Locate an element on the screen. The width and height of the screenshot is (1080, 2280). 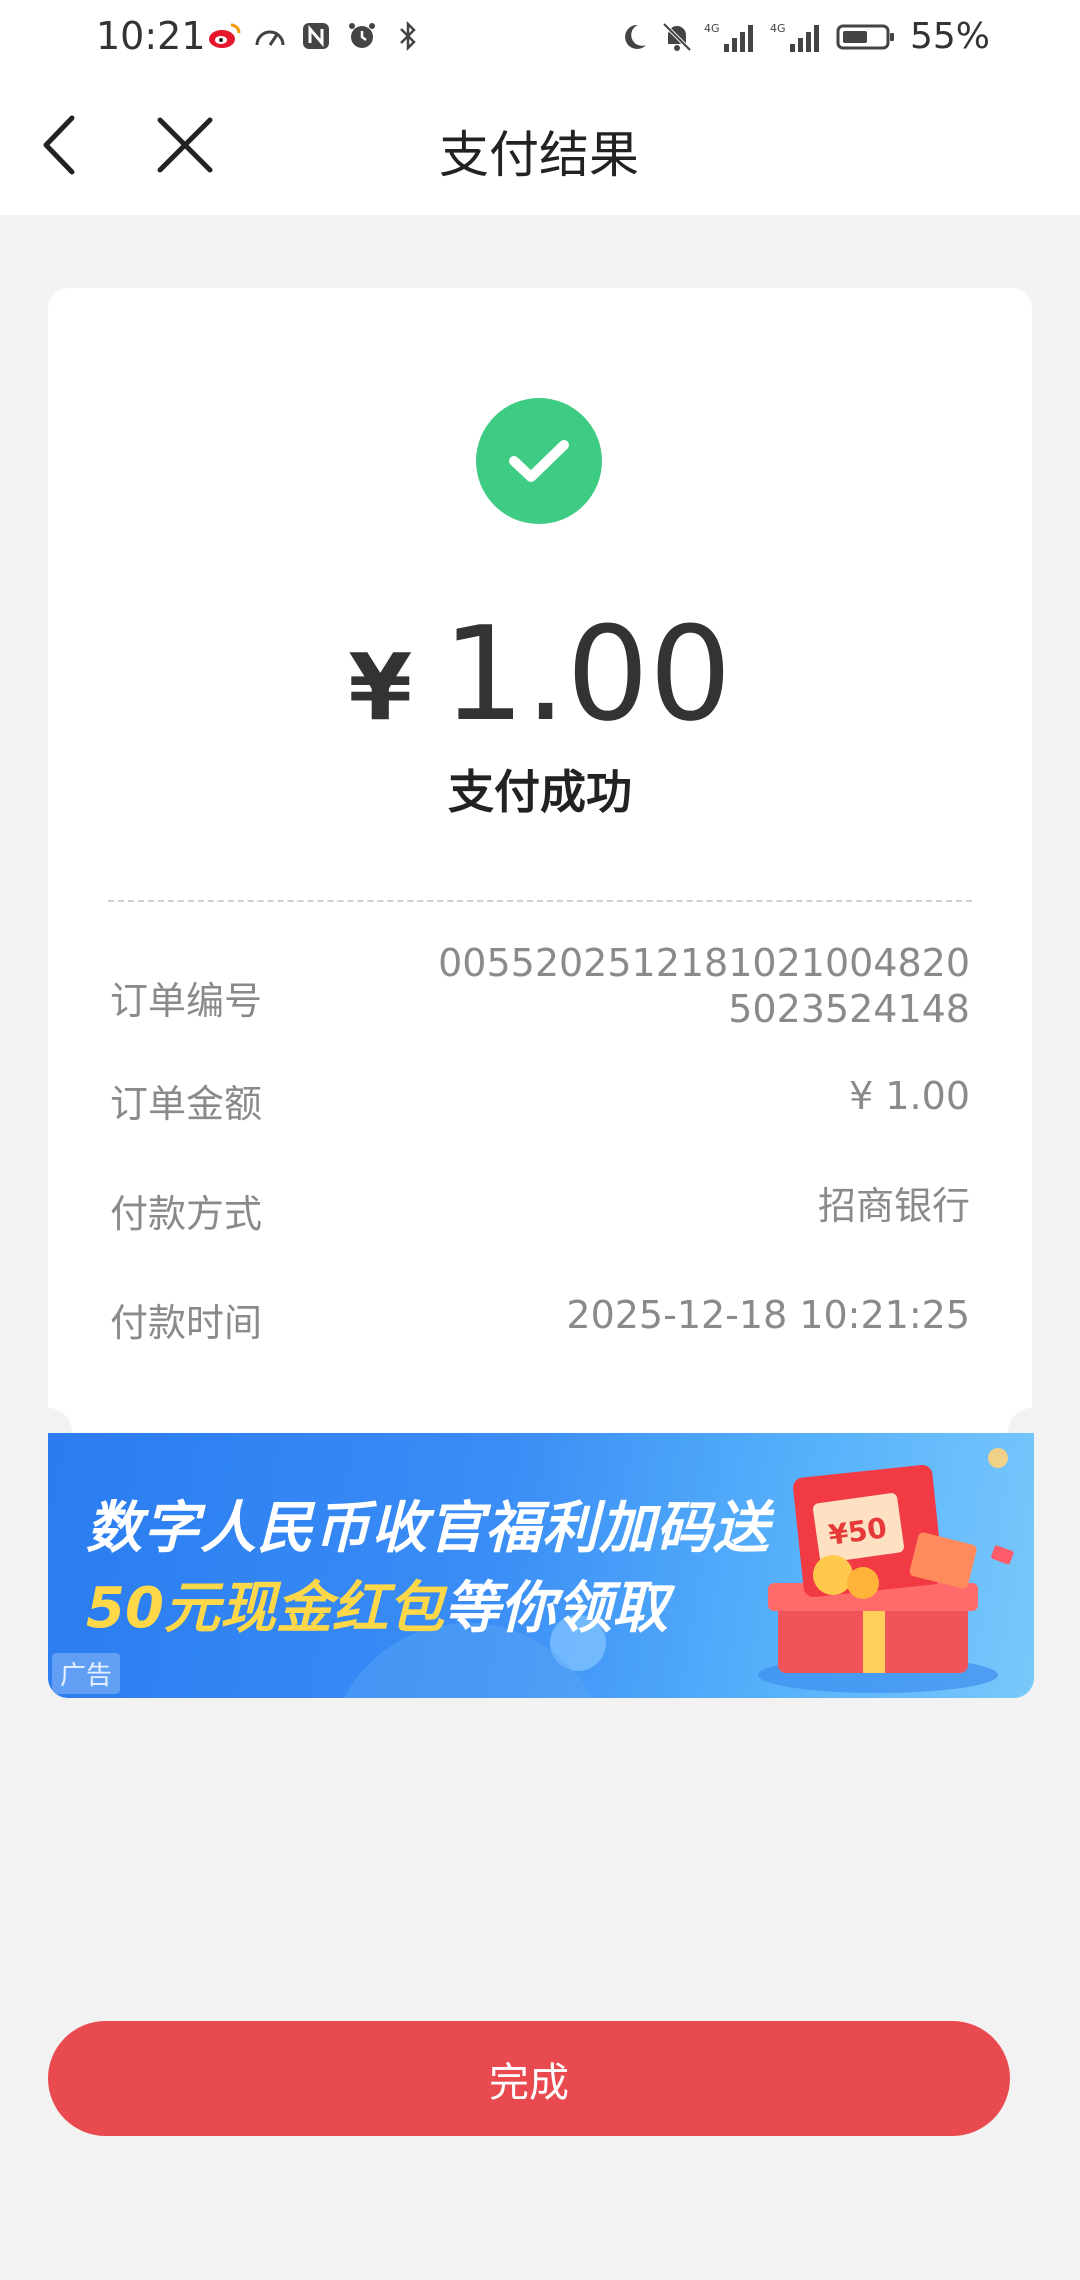
payment-amount: ¥1.00 is located at coordinates (540, 674).